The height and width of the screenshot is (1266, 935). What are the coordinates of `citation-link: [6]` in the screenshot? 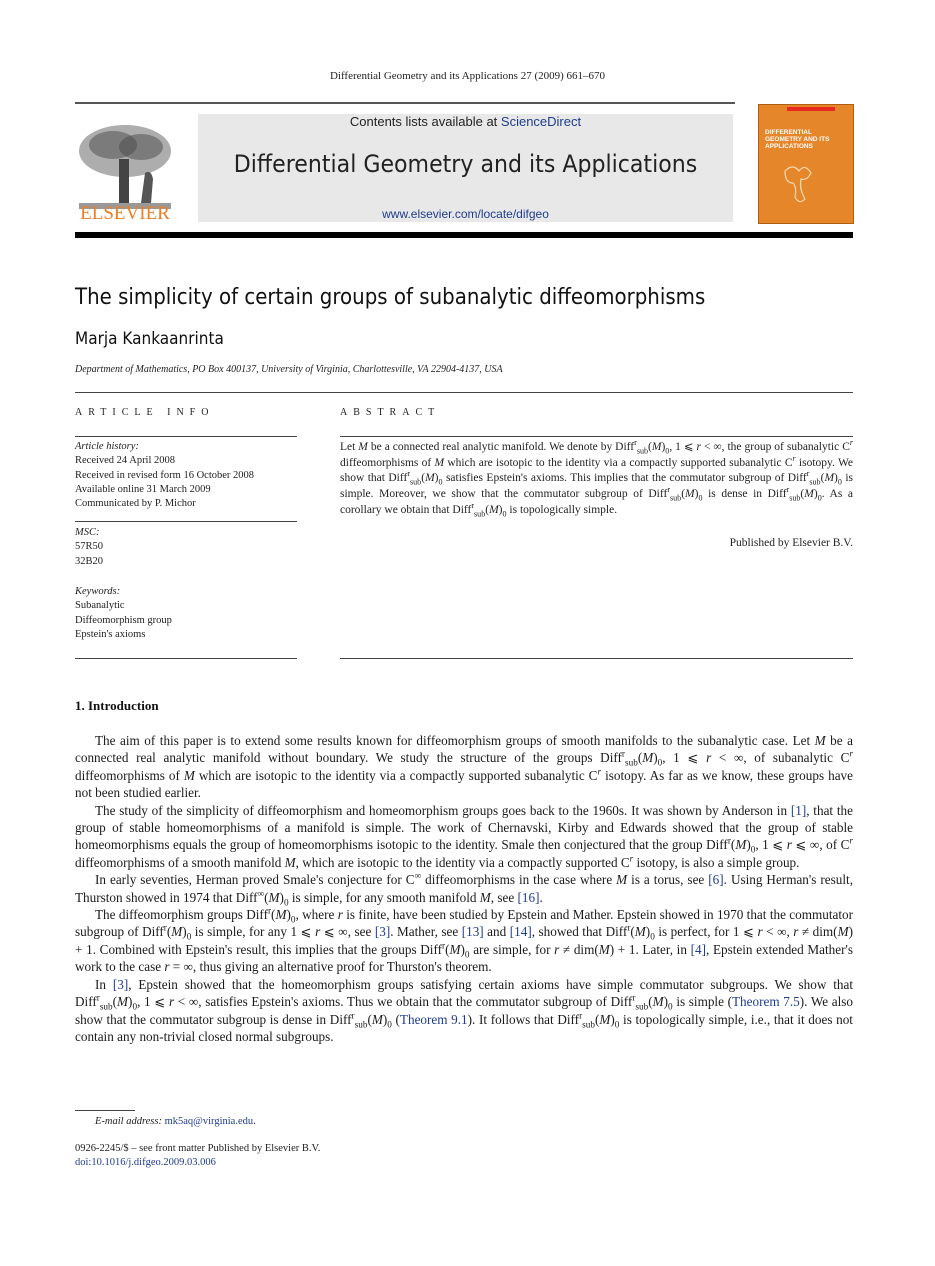 It's located at (715, 879).